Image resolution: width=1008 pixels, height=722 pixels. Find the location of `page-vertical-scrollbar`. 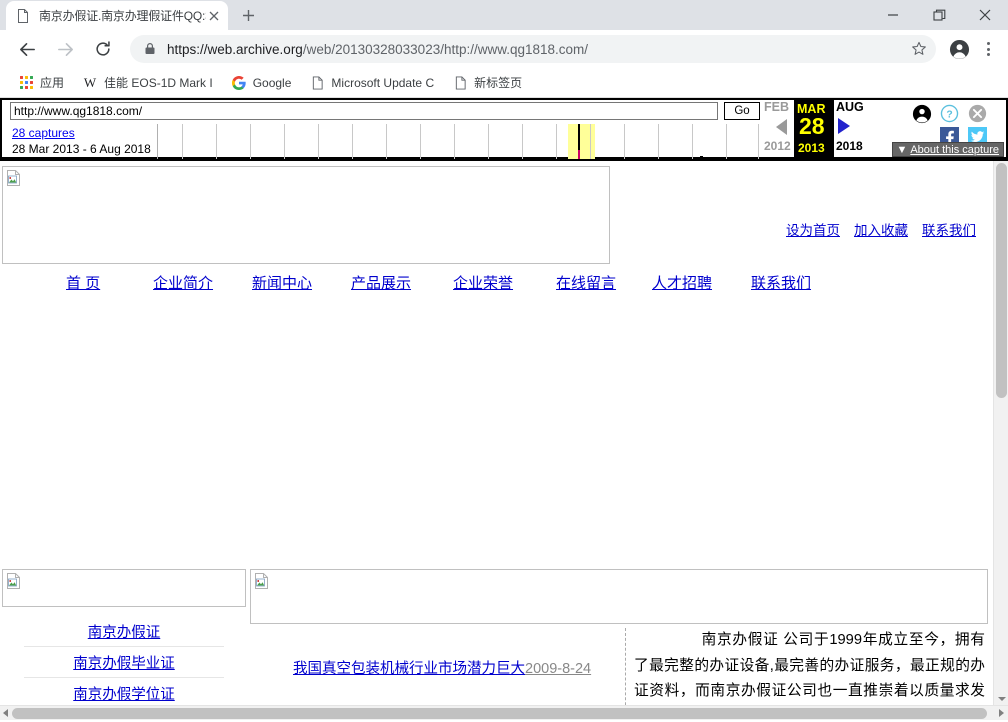

page-vertical-scrollbar is located at coordinates (1000, 433).